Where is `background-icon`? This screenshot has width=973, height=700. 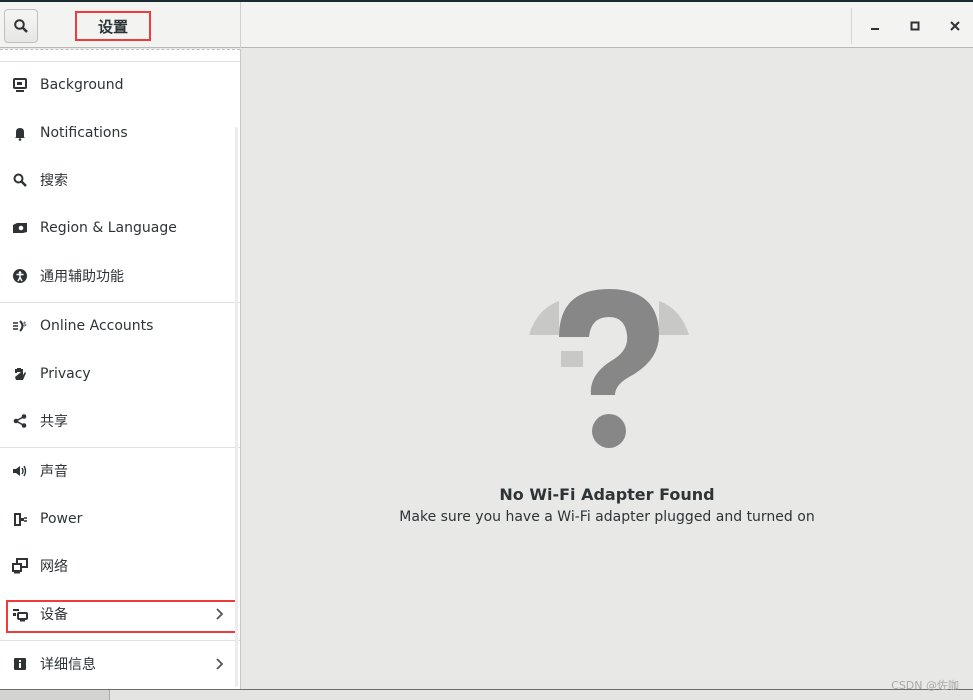 background-icon is located at coordinates (20, 85).